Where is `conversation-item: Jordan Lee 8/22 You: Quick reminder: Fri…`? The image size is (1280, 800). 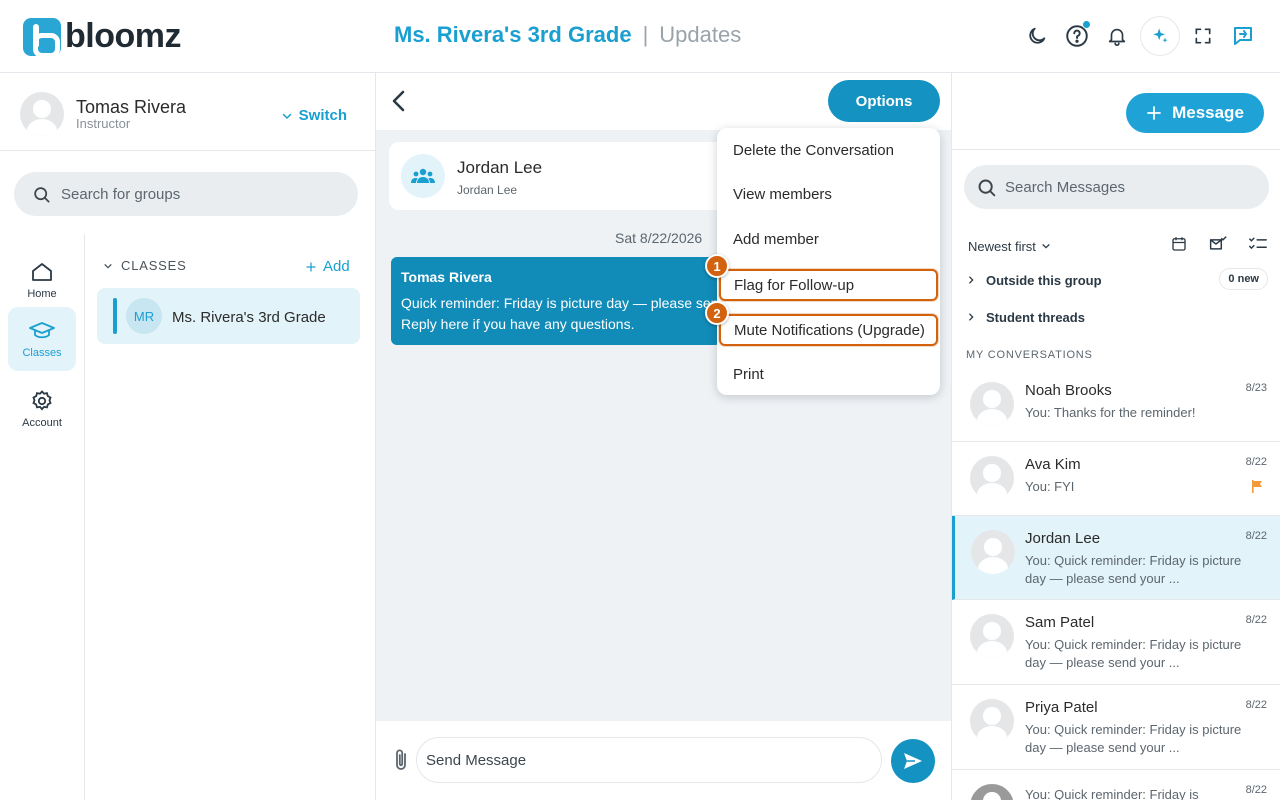
conversation-item: Jordan Lee 8/22 You: Quick reminder: Fri… is located at coordinates (1116, 558).